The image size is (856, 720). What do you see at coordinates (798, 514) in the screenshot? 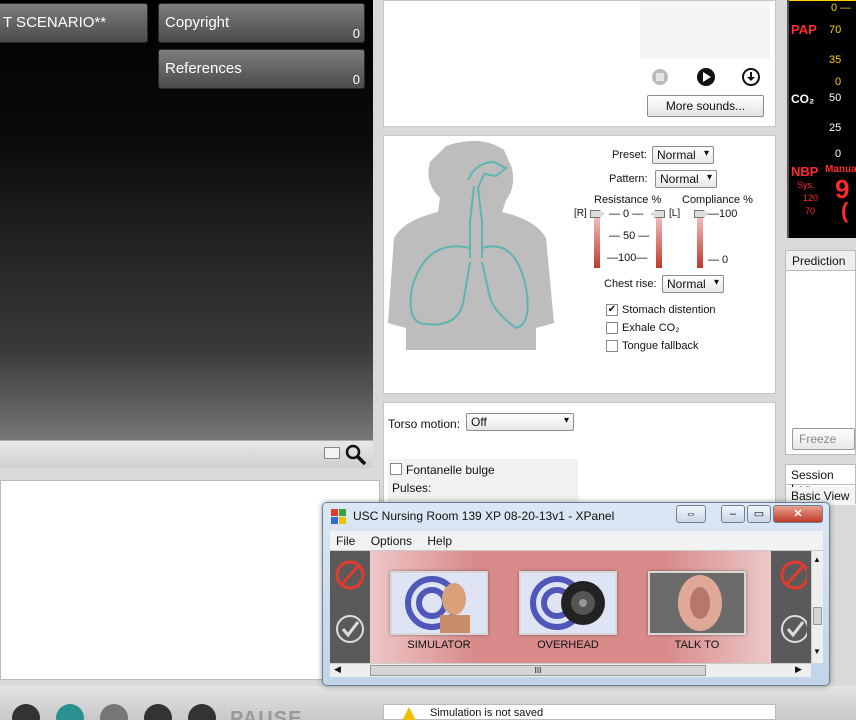
I see `close-icon: ✕` at bounding box center [798, 514].